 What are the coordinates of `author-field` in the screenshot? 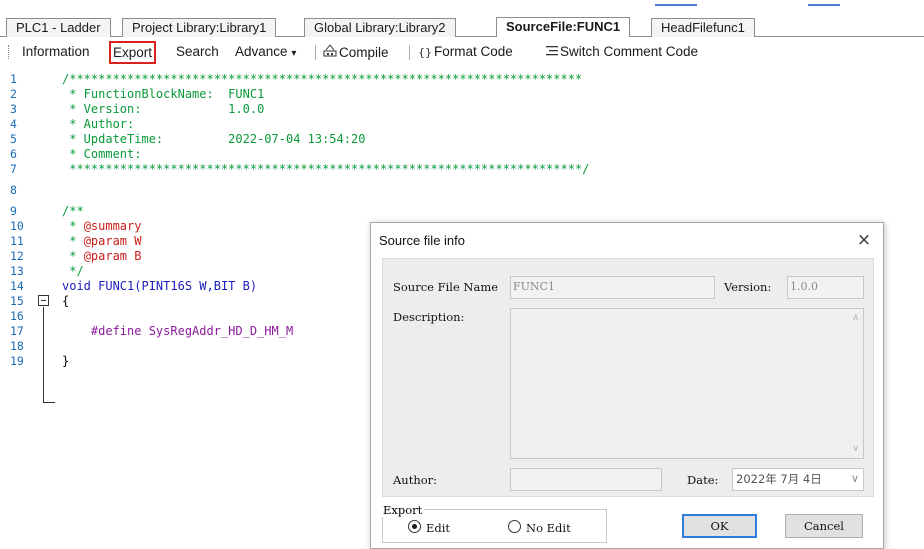 It's located at (586, 479).